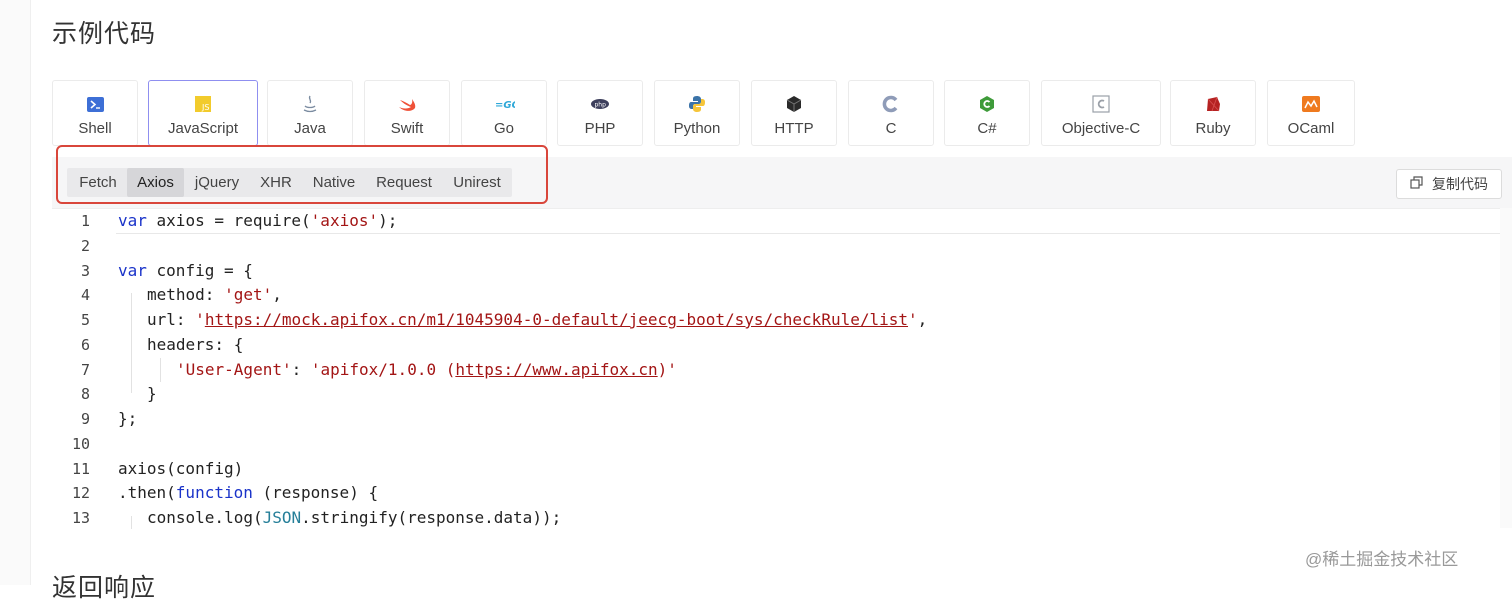 The width and height of the screenshot is (1512, 604). Describe the element at coordinates (667, 369) in the screenshot. I see `code-token: )'` at that location.